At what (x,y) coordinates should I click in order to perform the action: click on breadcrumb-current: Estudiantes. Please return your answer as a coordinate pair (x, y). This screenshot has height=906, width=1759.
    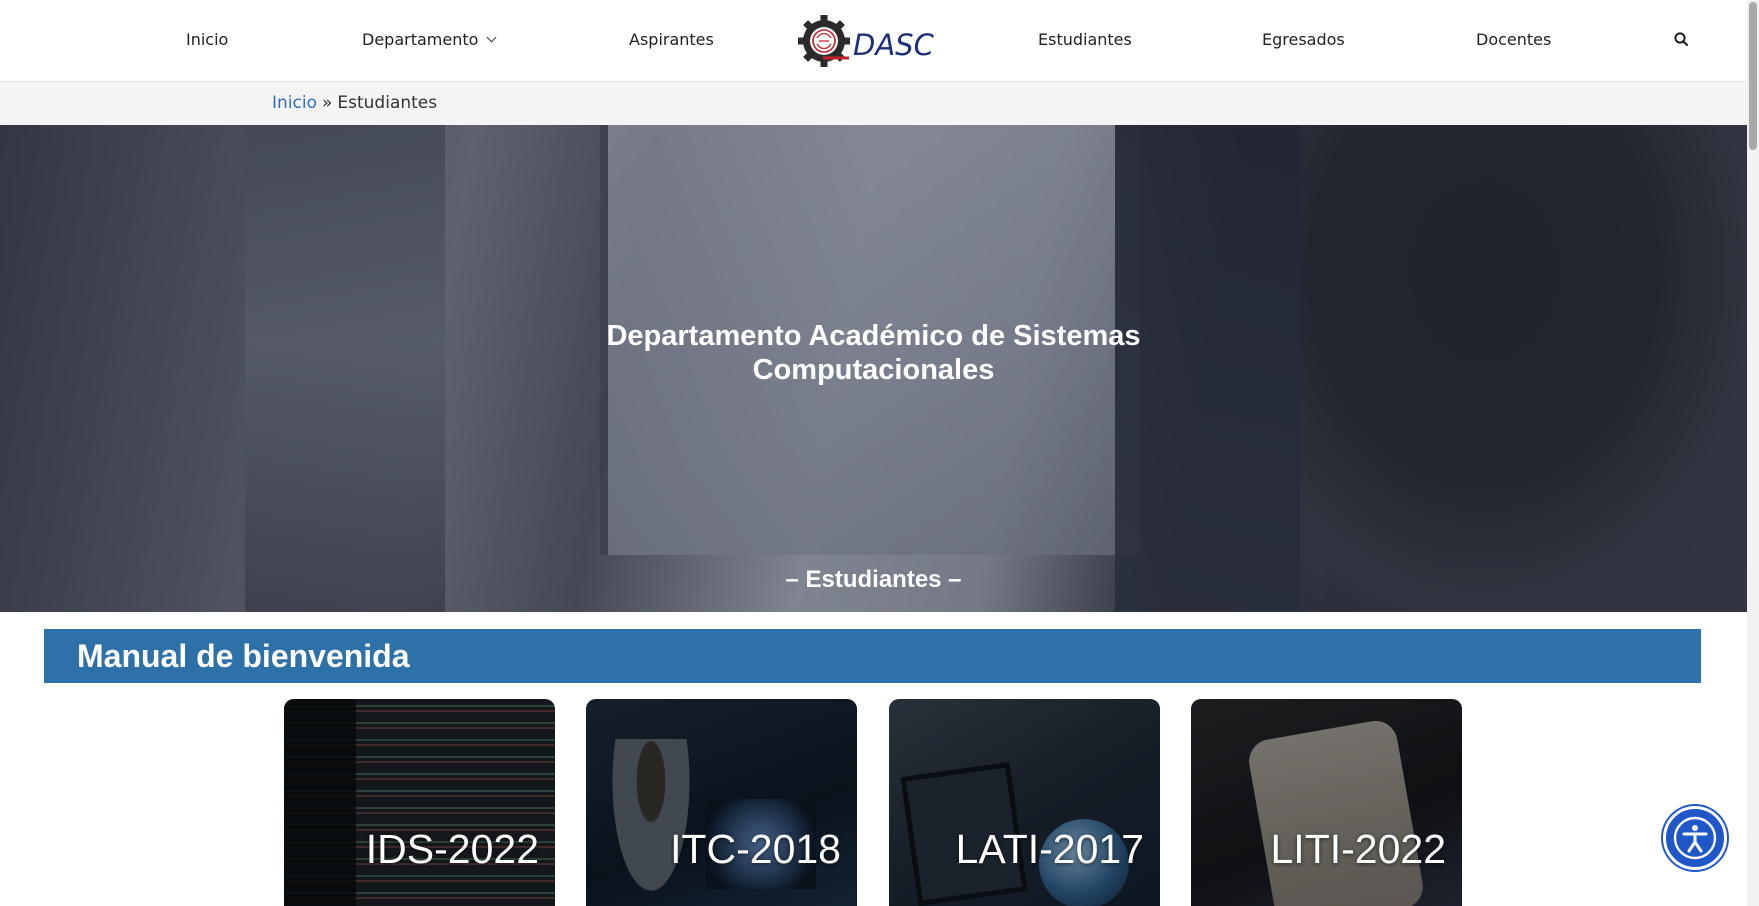
    Looking at the image, I should click on (387, 103).